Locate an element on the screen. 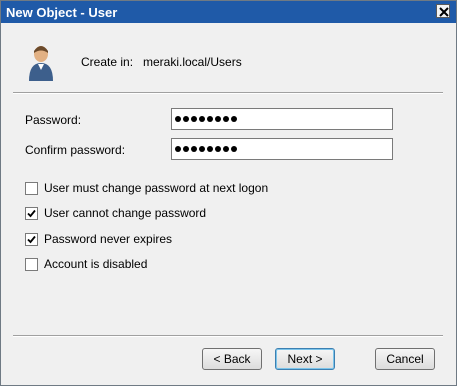 Image resolution: width=457 pixels, height=386 pixels. close-button is located at coordinates (443, 11).